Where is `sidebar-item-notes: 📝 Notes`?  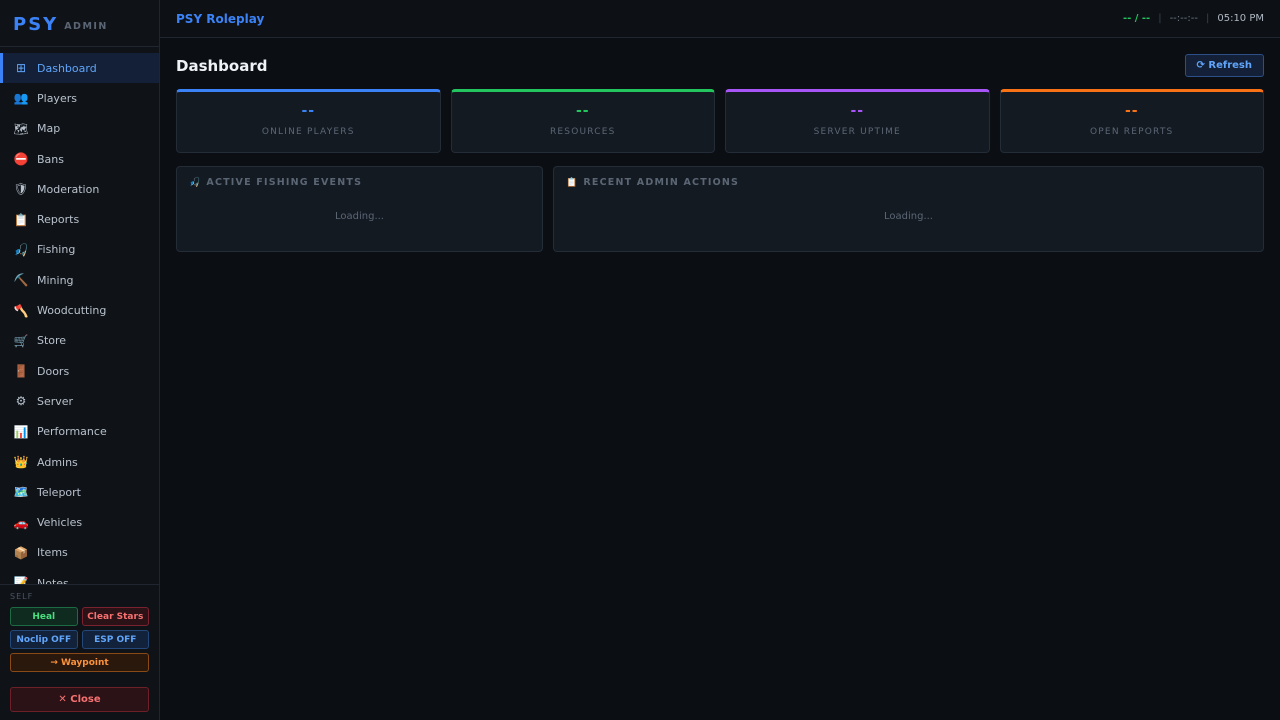
sidebar-item-notes: 📝 Notes is located at coordinates (79, 576).